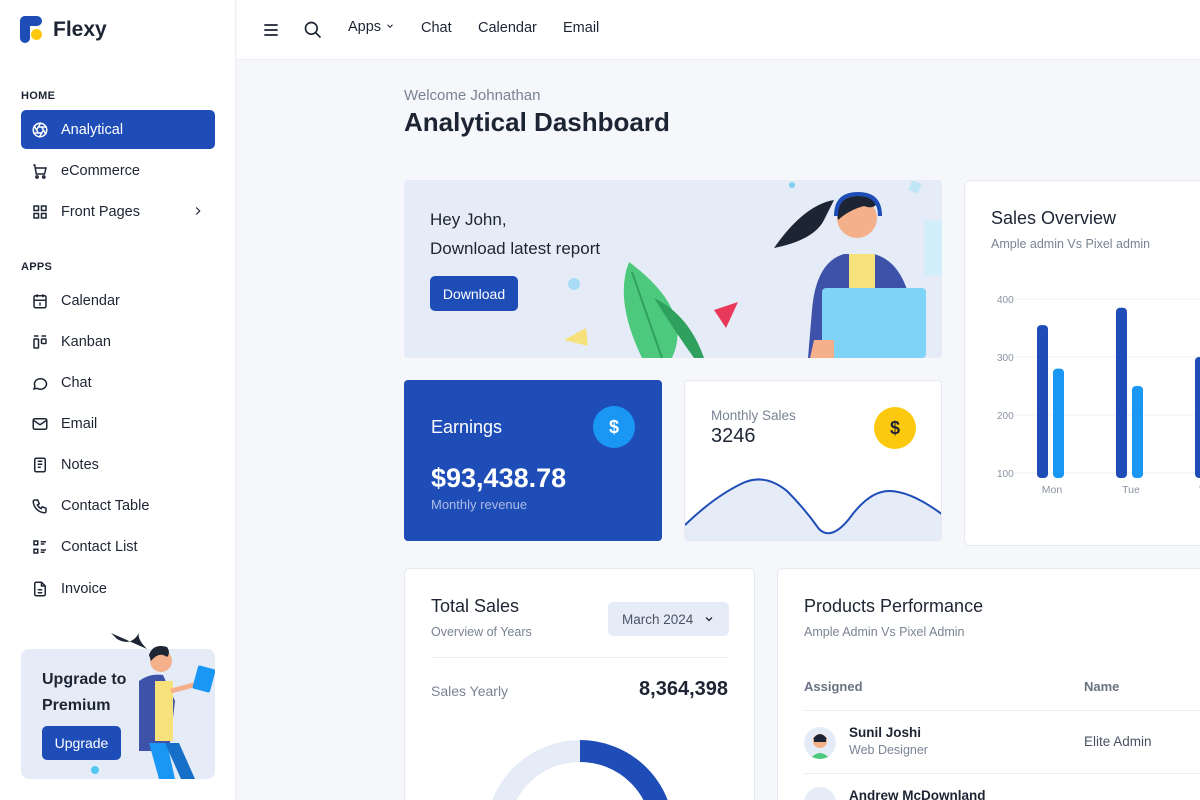 The image size is (1200, 800). Describe the element at coordinates (100, 170) in the screenshot. I see `sidebar-item-label: eCommerce` at that location.